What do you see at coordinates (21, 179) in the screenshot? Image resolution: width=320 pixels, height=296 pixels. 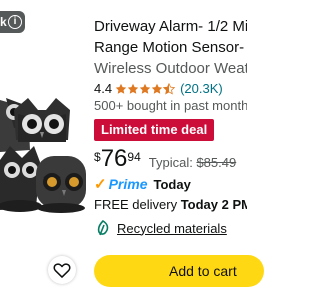 I see `owl-figure-left` at bounding box center [21, 179].